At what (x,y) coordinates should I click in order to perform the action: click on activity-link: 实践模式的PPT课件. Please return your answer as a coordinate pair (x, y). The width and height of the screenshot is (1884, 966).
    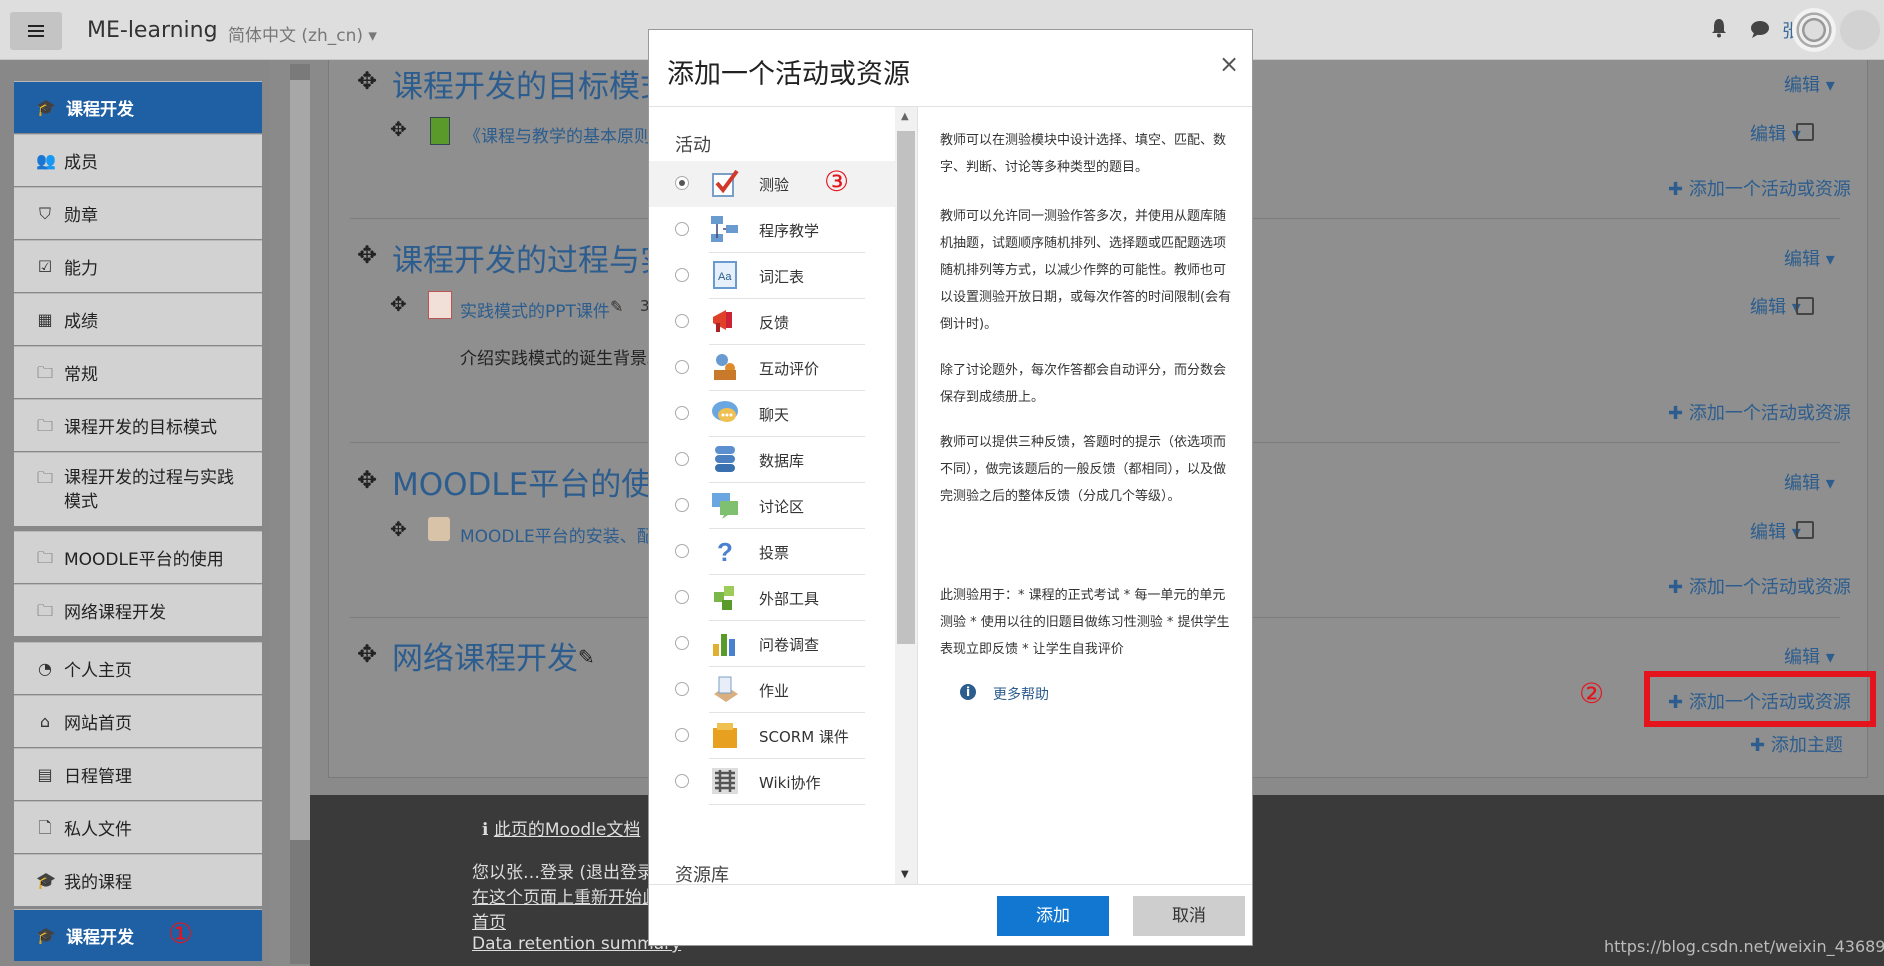
    Looking at the image, I should click on (535, 309).